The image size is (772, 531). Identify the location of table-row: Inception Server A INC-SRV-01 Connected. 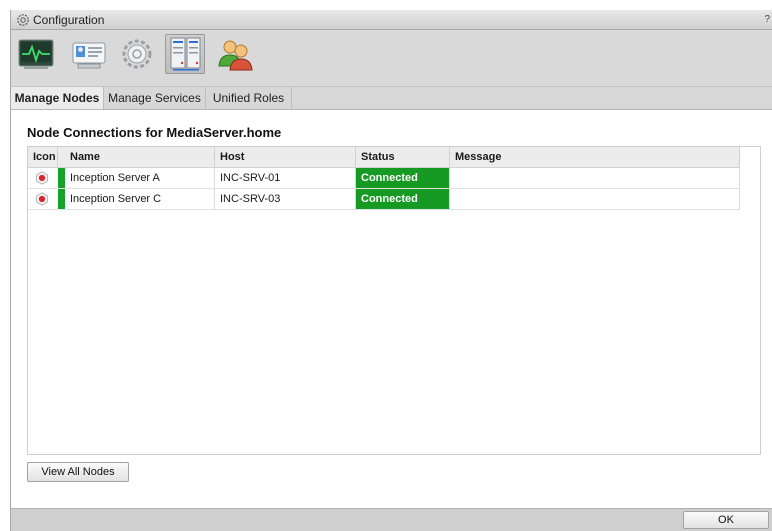
(384, 178).